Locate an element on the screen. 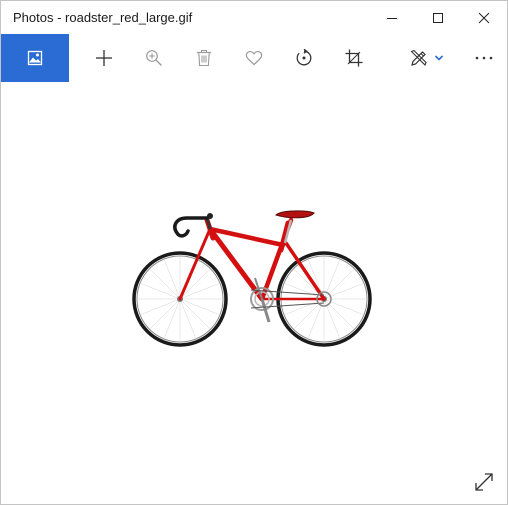  zoom-in-icon is located at coordinates (154, 58).